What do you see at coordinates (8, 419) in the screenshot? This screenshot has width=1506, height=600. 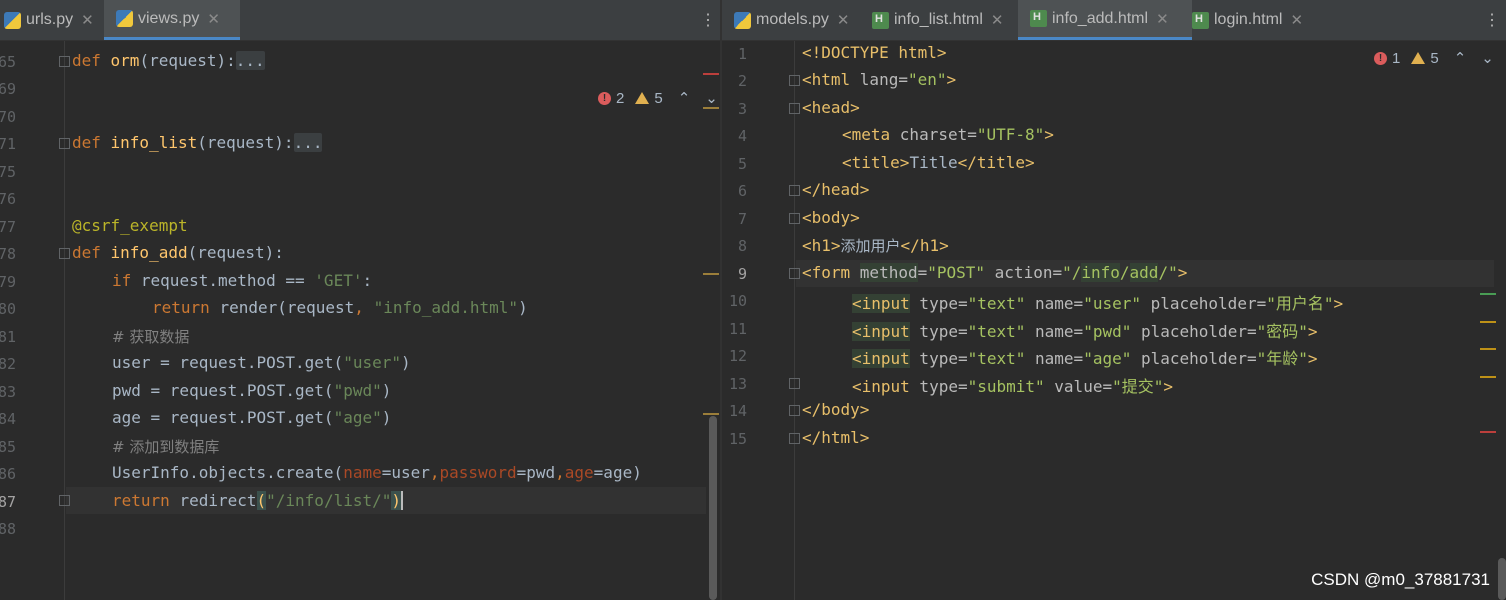 I see `line-number: 84` at bounding box center [8, 419].